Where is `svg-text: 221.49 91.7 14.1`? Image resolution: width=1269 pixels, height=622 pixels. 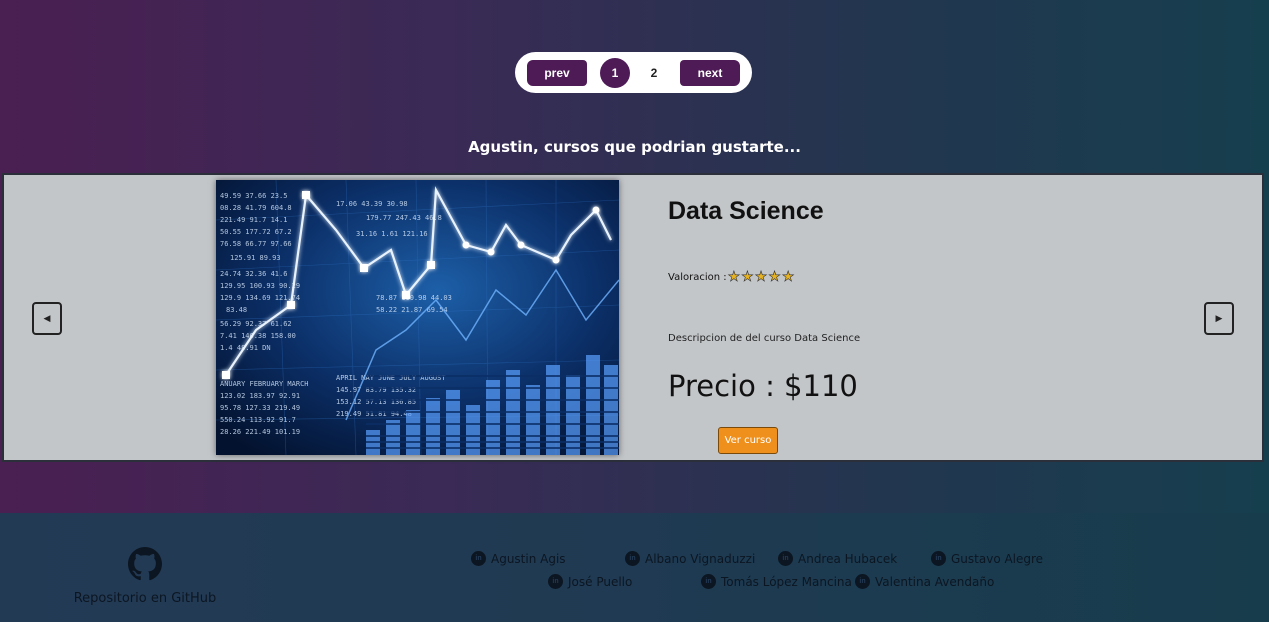
svg-text: 221.49 91.7 14.1 is located at coordinates (253, 220).